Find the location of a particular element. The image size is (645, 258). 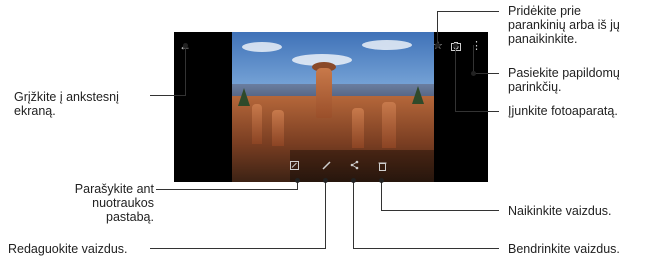

connector-dot-back is located at coordinates (185, 45).